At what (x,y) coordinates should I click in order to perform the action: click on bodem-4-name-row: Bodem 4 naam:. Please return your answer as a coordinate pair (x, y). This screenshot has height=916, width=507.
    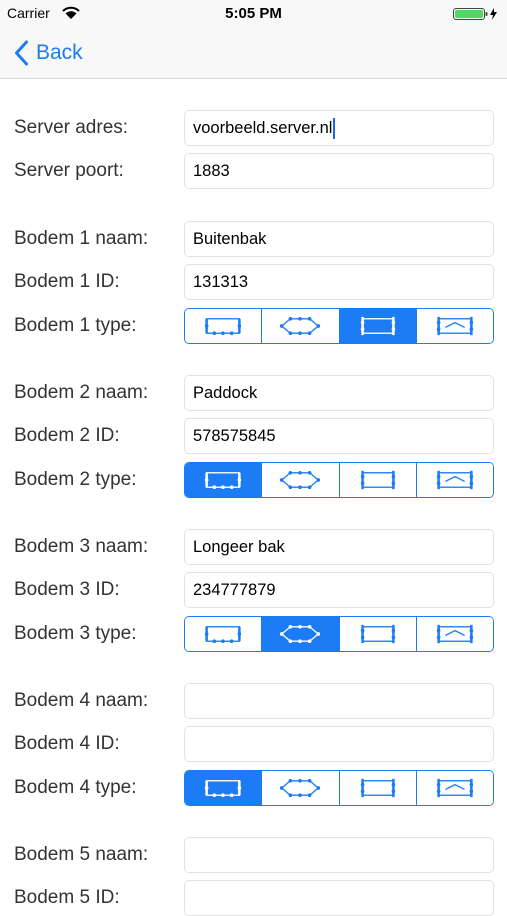
    Looking at the image, I should click on (253, 701).